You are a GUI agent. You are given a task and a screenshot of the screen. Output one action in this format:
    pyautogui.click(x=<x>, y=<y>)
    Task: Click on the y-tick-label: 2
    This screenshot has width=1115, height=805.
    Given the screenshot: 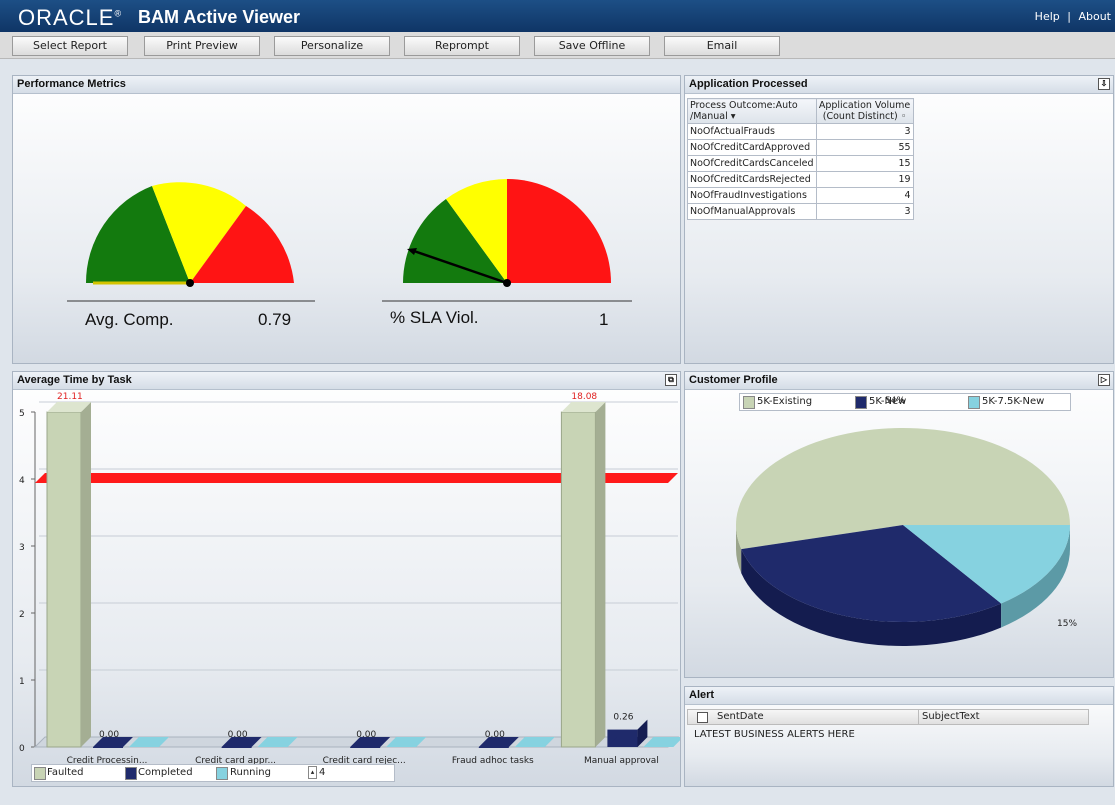 What is the action you would take?
    pyautogui.click(x=22, y=615)
    